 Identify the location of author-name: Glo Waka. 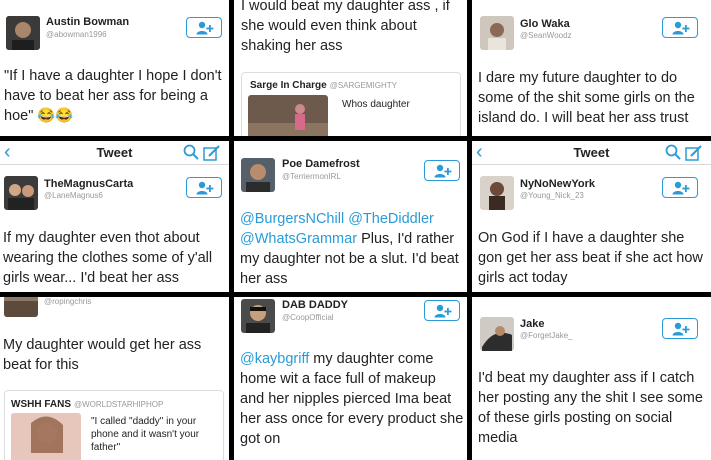
(545, 24).